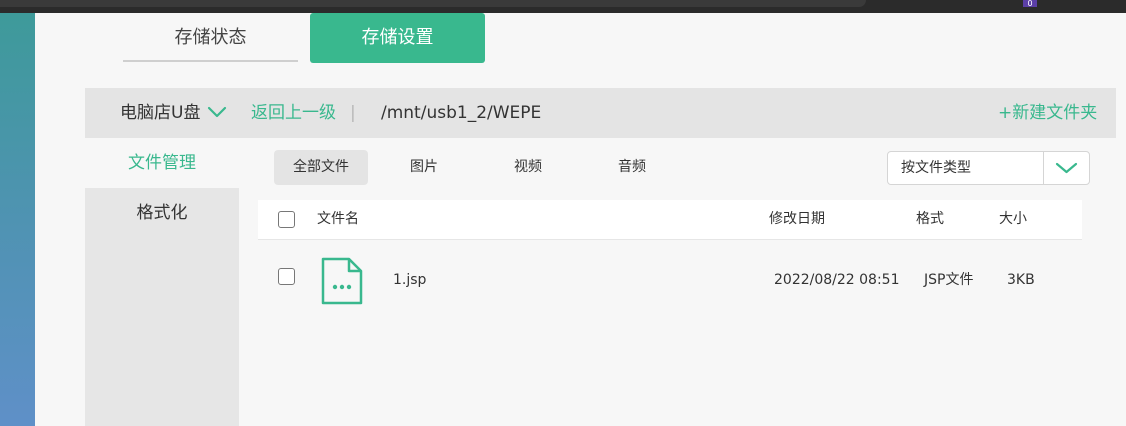  What do you see at coordinates (632, 167) in the screenshot?
I see `filter-audio: 音频` at bounding box center [632, 167].